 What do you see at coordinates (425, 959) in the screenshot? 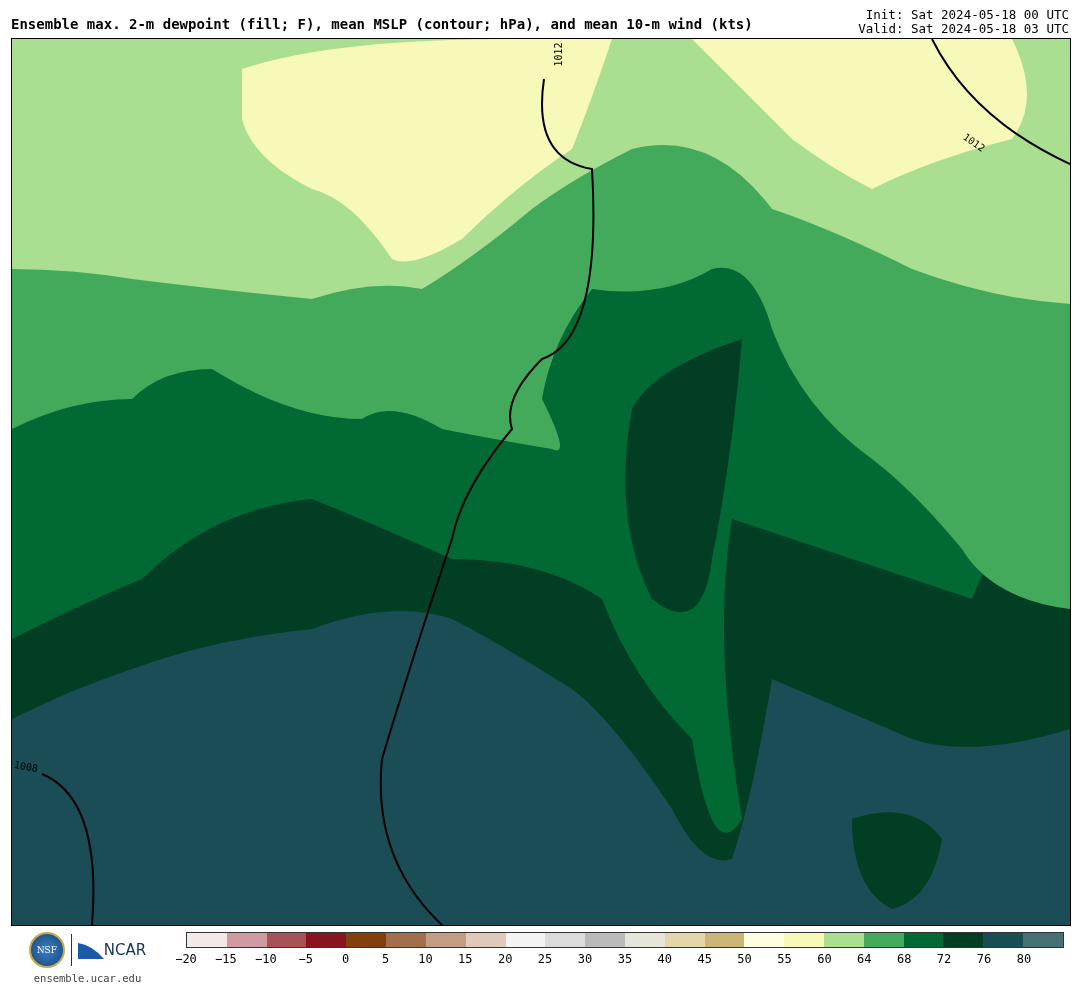
I see `colorbar-tick-label: 10` at bounding box center [425, 959].